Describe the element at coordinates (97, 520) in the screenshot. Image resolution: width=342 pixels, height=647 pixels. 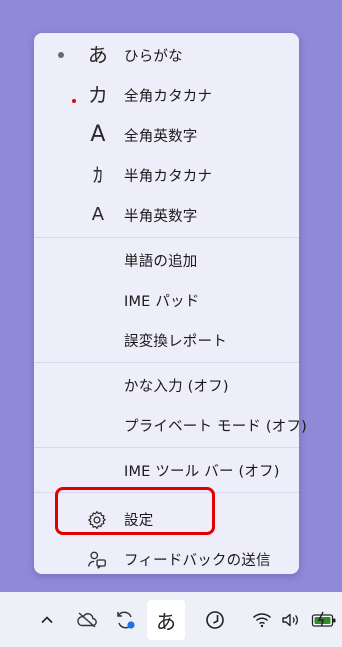
I see `gear-icon` at that location.